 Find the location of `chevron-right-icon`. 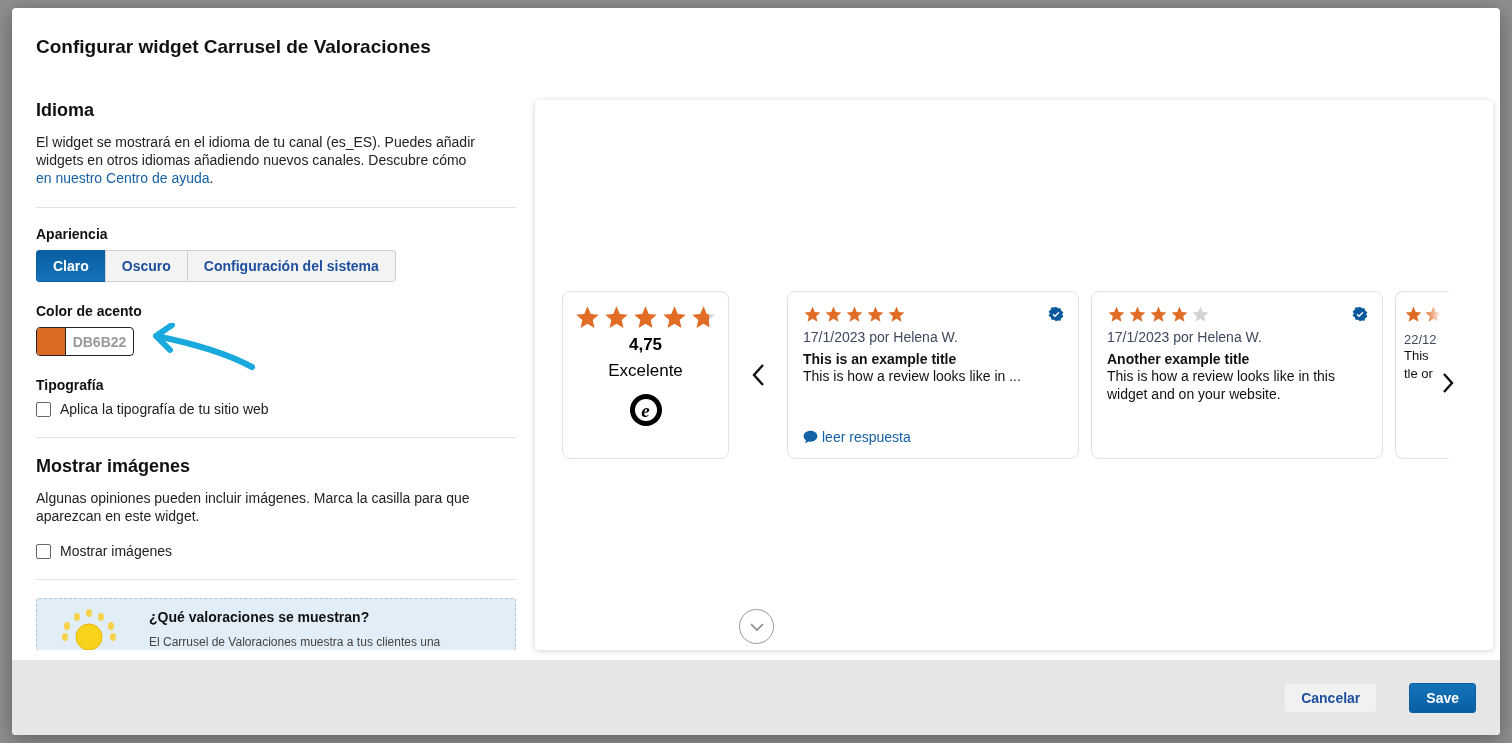

chevron-right-icon is located at coordinates (1448, 383).